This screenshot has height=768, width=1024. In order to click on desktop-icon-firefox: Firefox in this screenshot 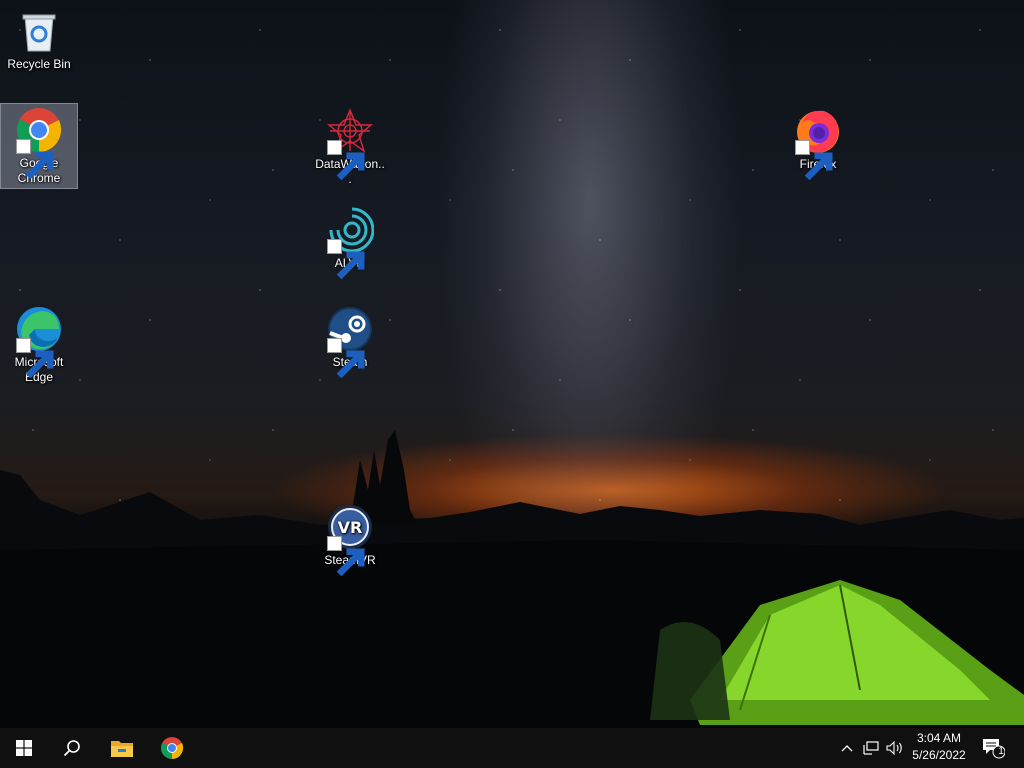, I will do `click(818, 143)`.